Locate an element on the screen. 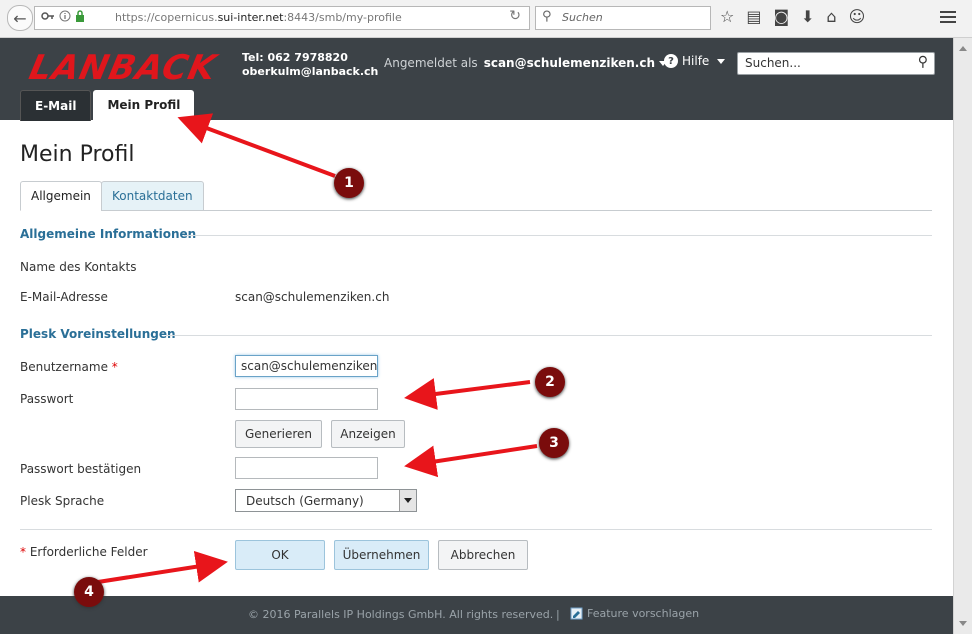  key-icon is located at coordinates (47, 16).